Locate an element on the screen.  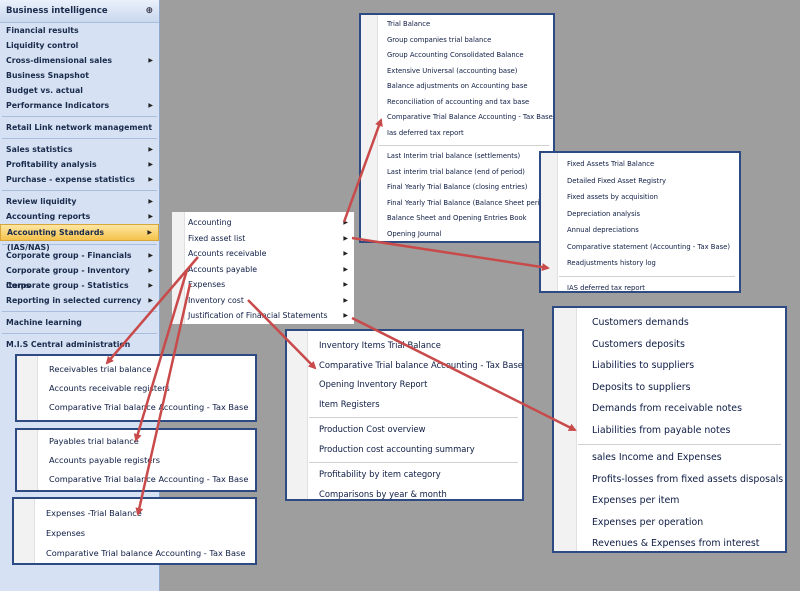
sidebar-item: Machine learning is located at coordinates (79, 322).